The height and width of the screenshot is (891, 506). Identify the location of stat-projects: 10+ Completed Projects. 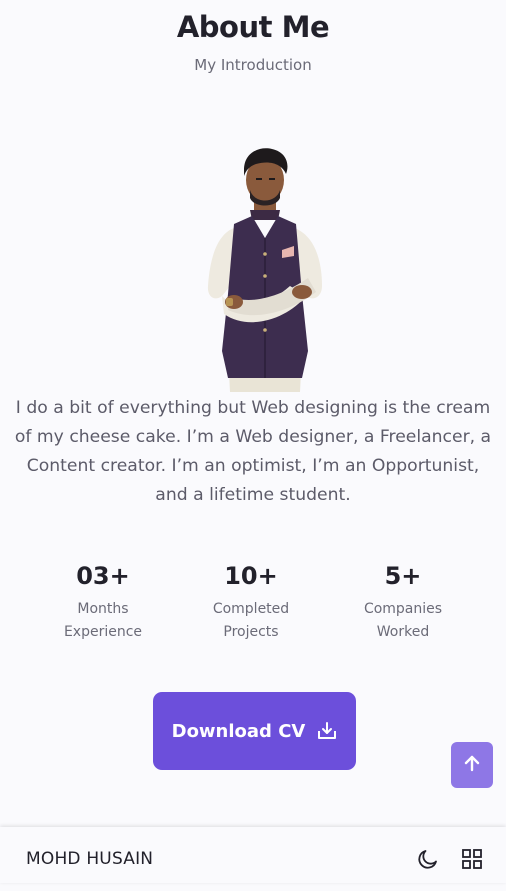
(251, 602).